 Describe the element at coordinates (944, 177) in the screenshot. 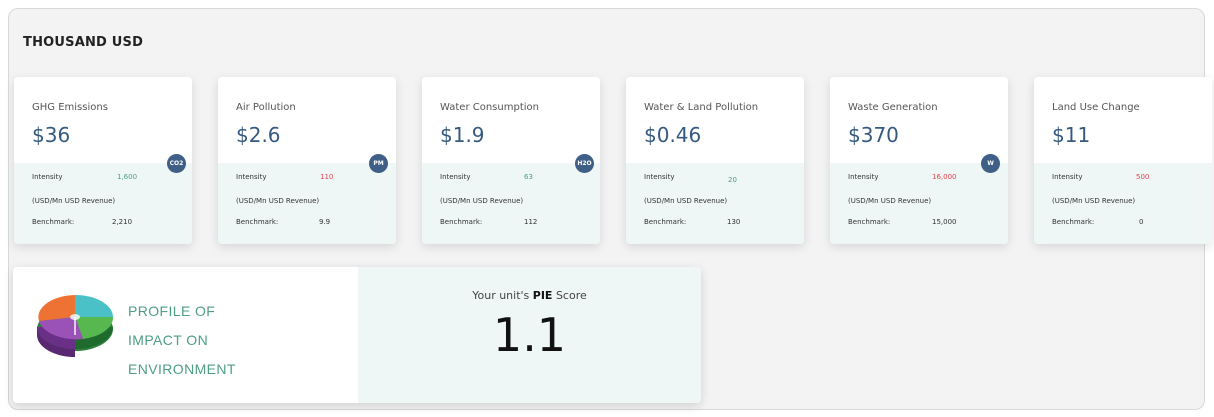

I see `intensity-value: 16,000` at that location.